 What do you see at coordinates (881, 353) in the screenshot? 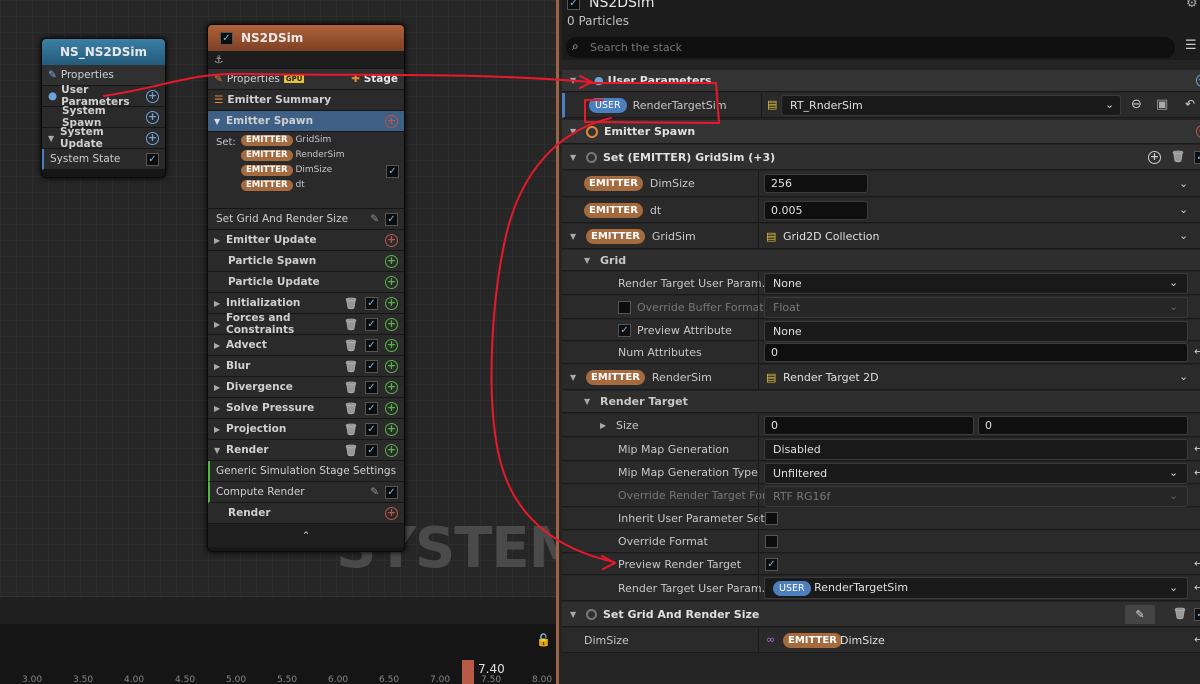
I see `grid-property-row: Num Attributes 0 ←` at bounding box center [881, 353].